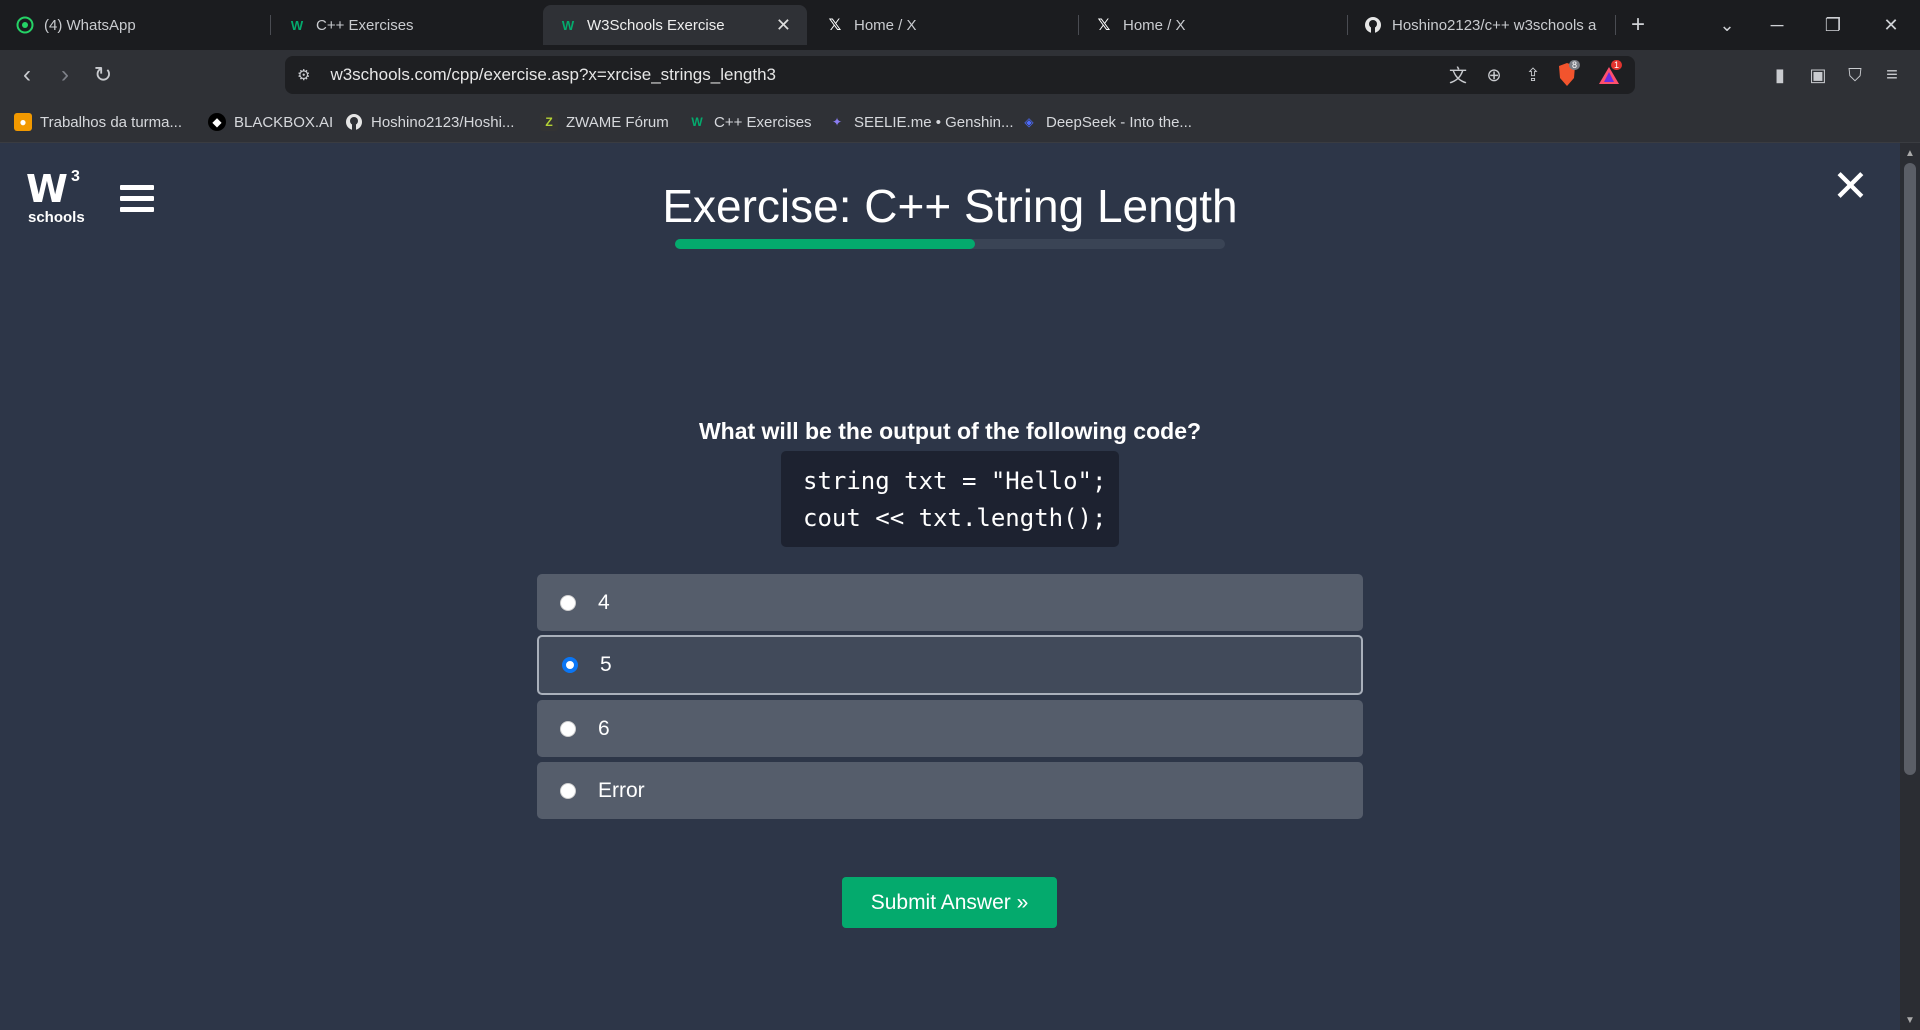 This screenshot has width=1920, height=1030. What do you see at coordinates (950, 602) in the screenshot?
I see `answer-option-4: 4` at bounding box center [950, 602].